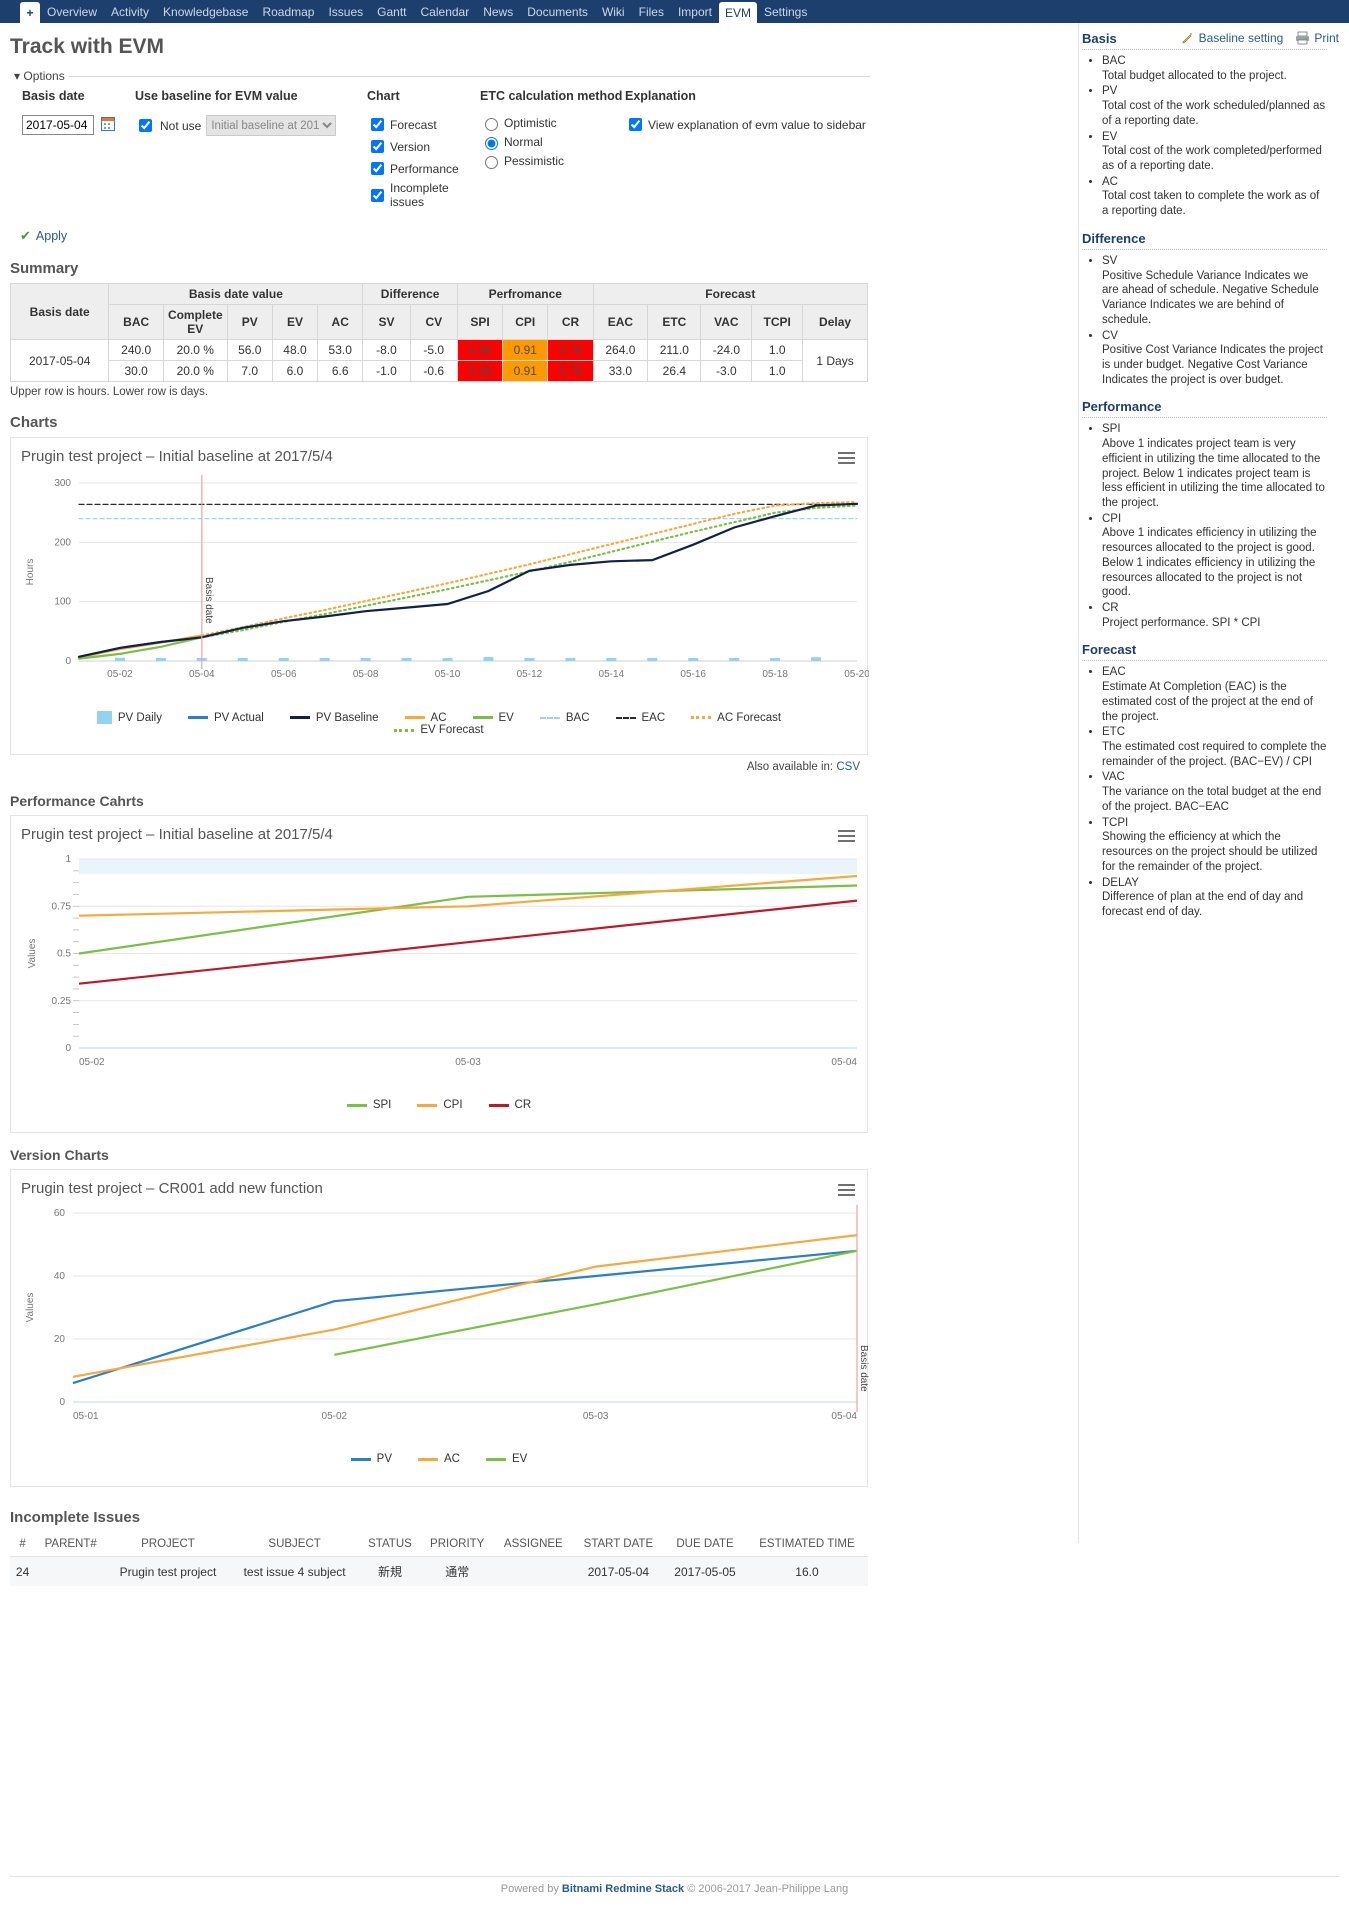 The width and height of the screenshot is (1349, 1915). What do you see at coordinates (737, 12) in the screenshot?
I see `nav-item-evm: EVM` at bounding box center [737, 12].